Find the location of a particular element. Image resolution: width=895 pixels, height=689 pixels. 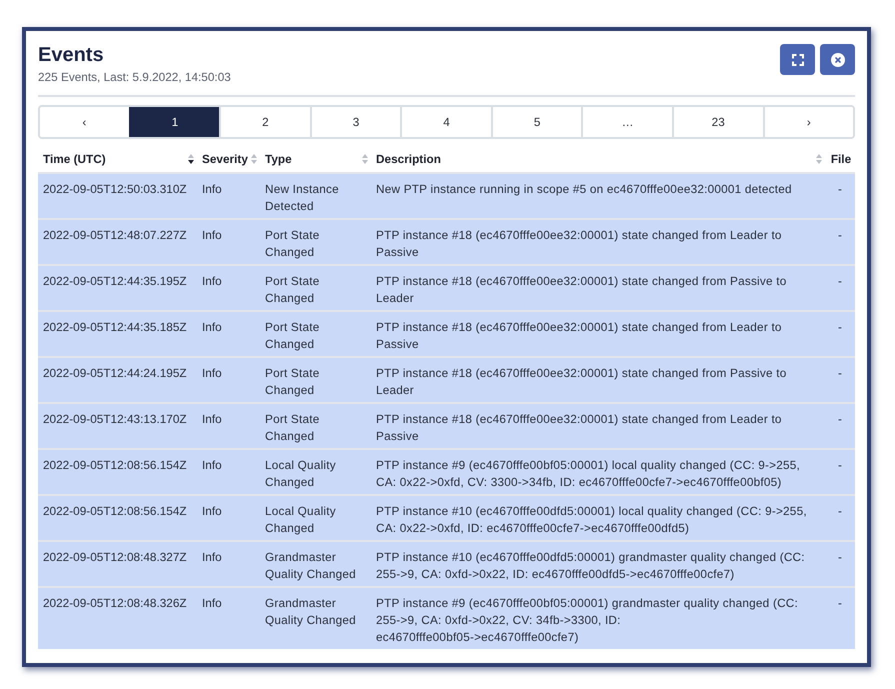

close-button is located at coordinates (837, 59).